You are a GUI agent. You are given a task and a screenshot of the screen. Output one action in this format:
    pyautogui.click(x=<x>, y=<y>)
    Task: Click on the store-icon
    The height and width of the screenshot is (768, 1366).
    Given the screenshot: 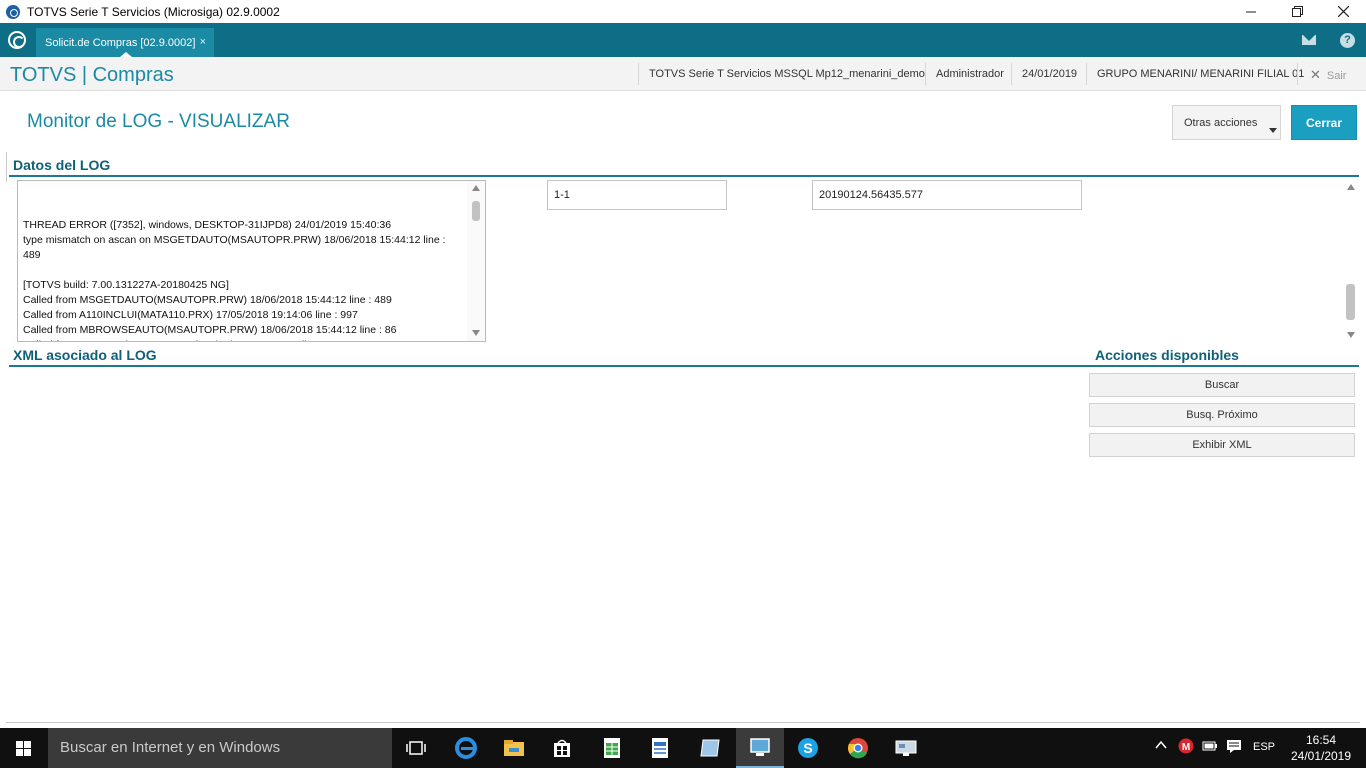 What is the action you would take?
    pyautogui.click(x=562, y=748)
    